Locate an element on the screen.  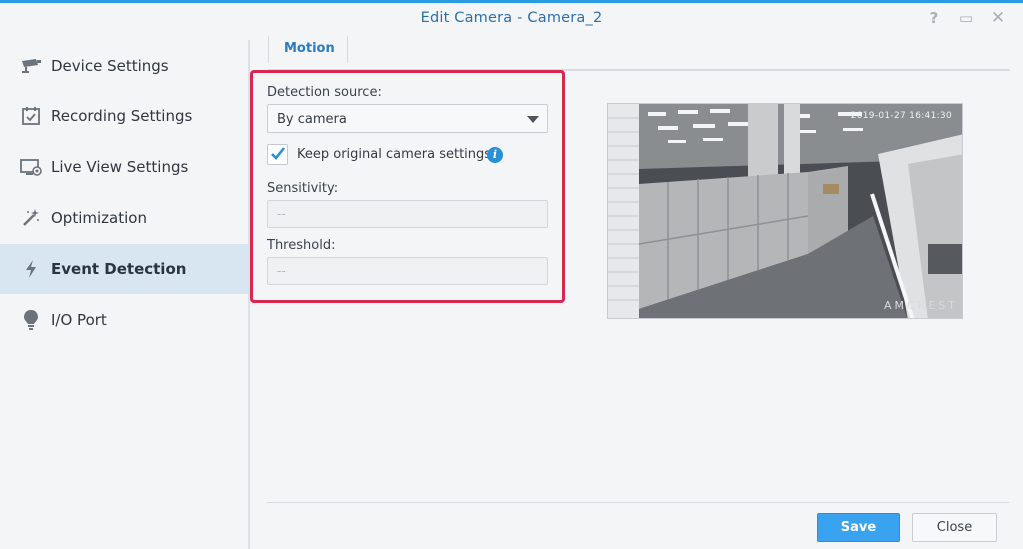
sidebar-item-label: Live View Settings is located at coordinates (120, 167).